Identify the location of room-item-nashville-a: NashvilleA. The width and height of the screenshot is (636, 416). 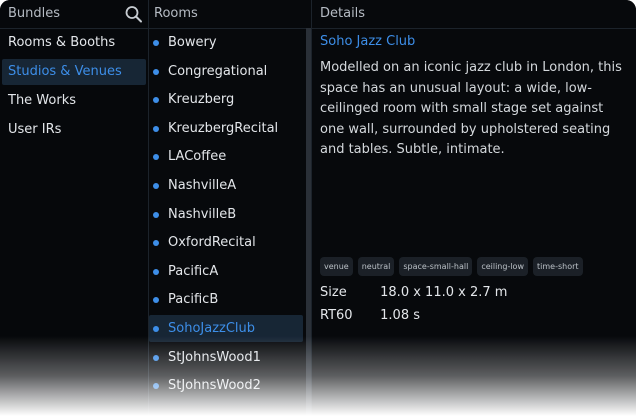
(226, 185).